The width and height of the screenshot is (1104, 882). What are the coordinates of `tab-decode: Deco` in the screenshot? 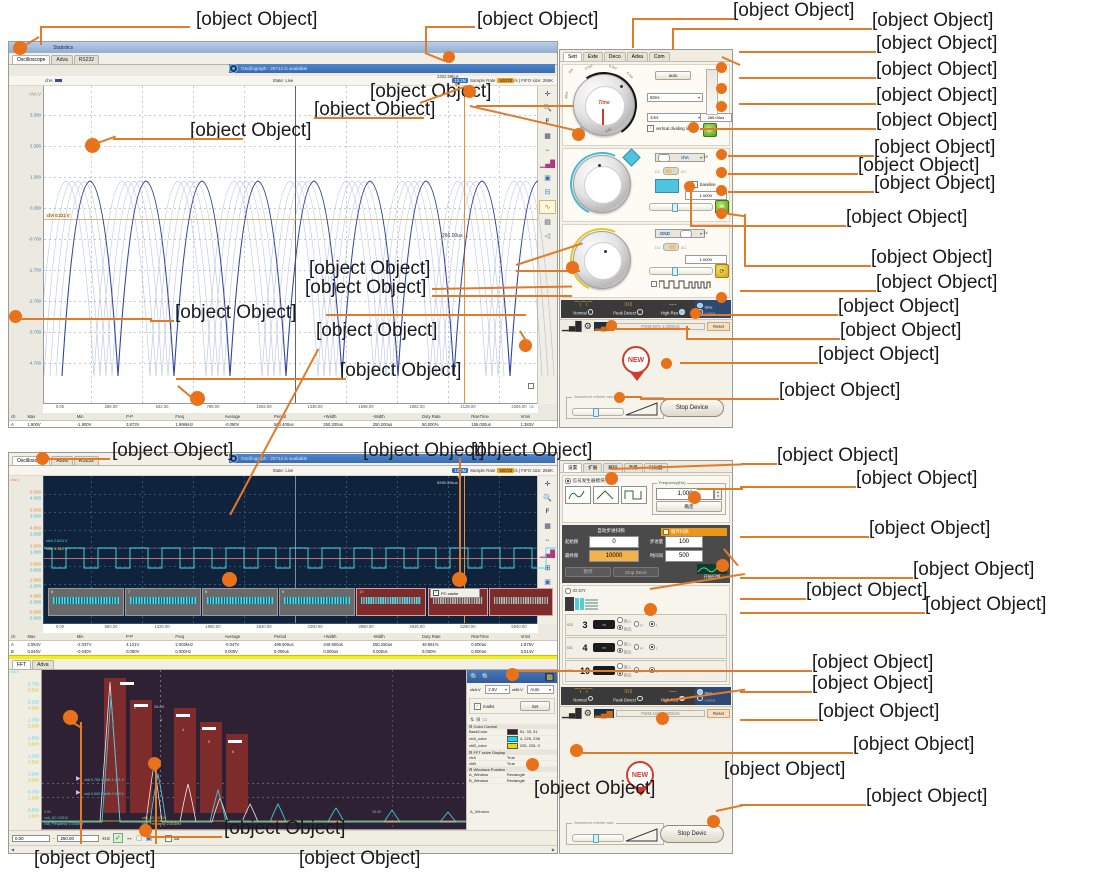 It's located at (614, 56).